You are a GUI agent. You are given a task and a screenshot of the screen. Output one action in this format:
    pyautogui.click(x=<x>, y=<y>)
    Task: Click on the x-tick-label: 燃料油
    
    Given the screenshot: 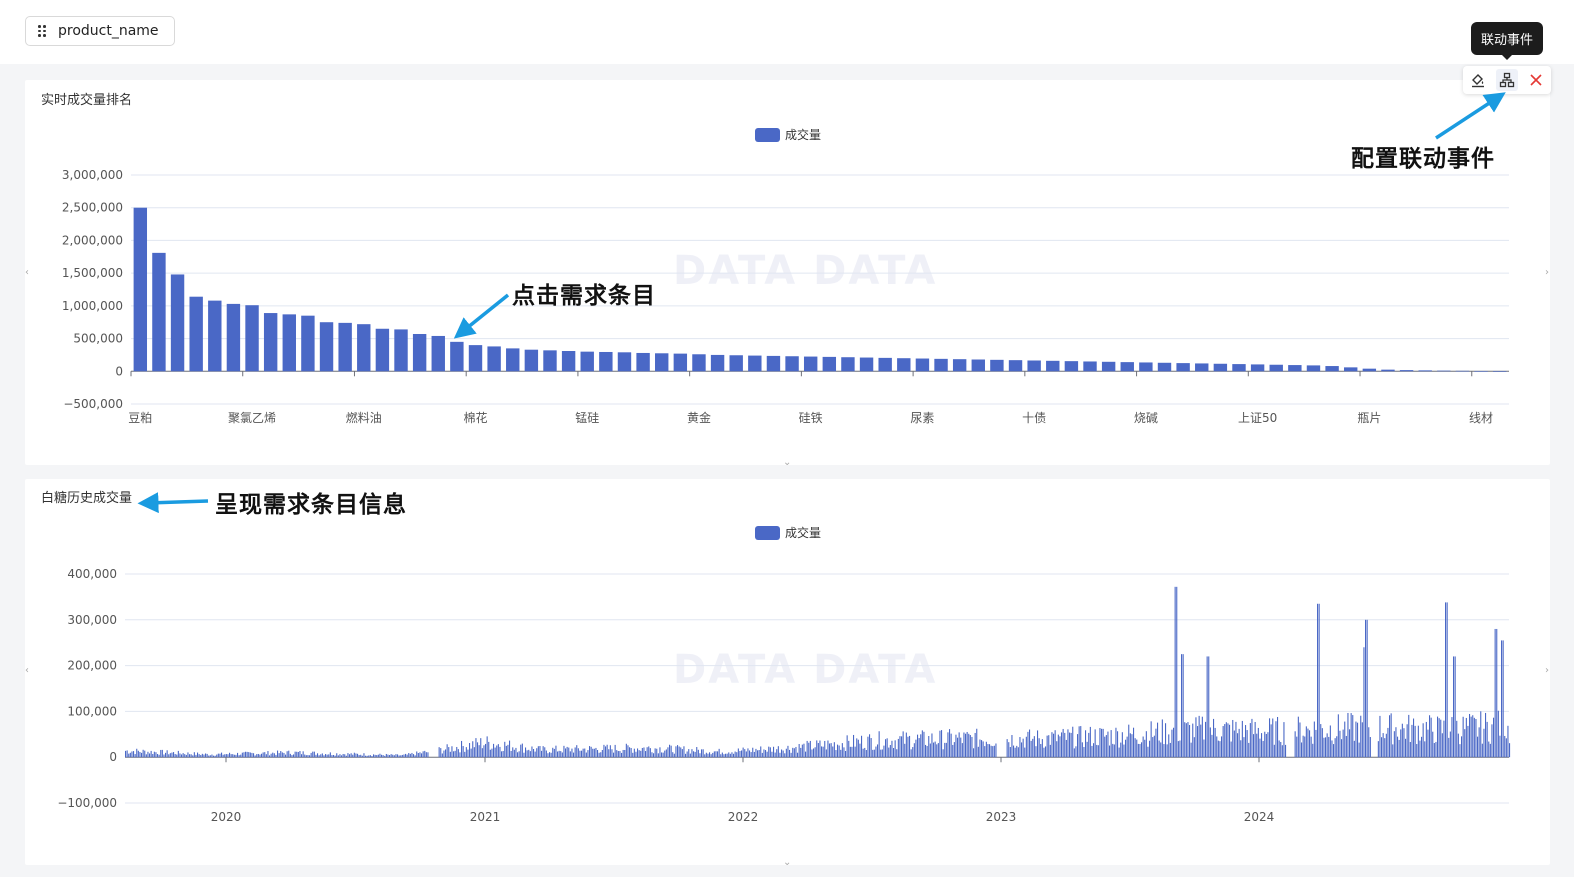 What is the action you would take?
    pyautogui.click(x=364, y=417)
    